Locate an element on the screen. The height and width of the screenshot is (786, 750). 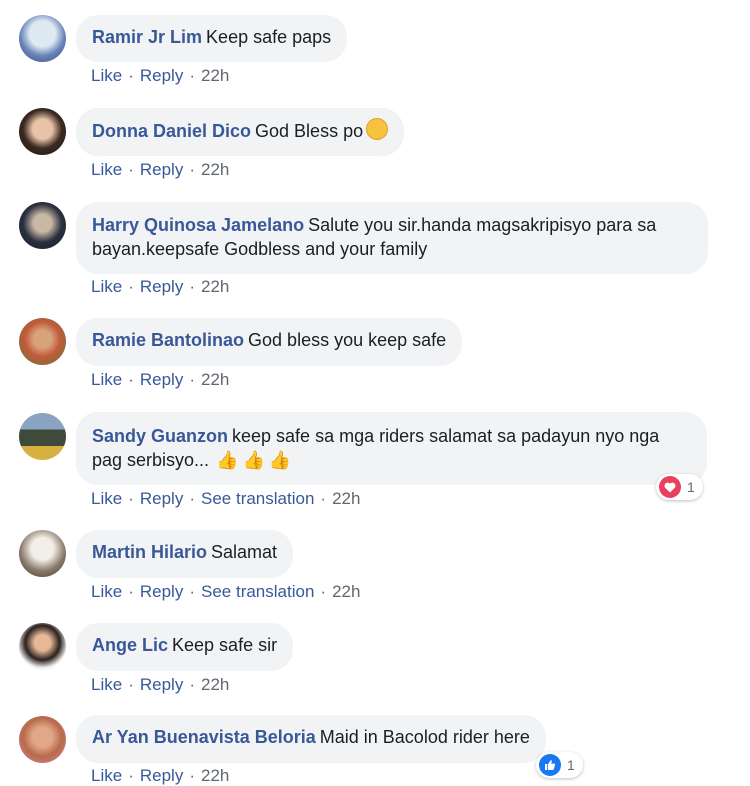
comment-author: Ramir Jr Lim is located at coordinates (147, 37).